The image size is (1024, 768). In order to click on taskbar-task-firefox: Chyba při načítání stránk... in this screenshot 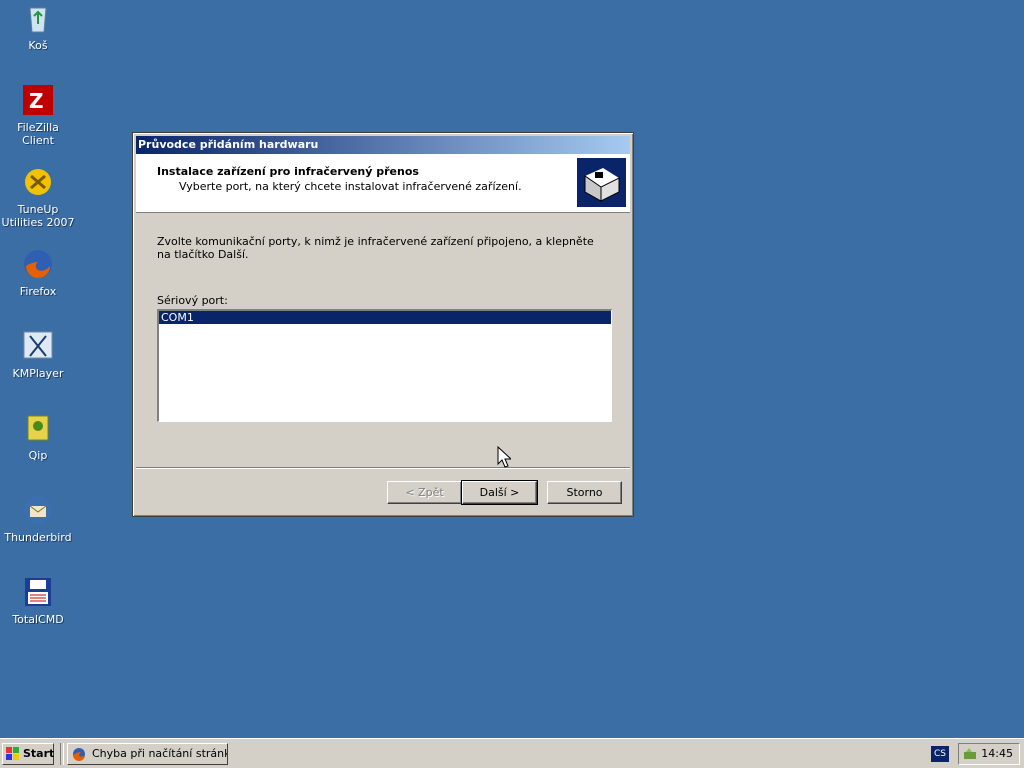, I will do `click(147, 754)`.